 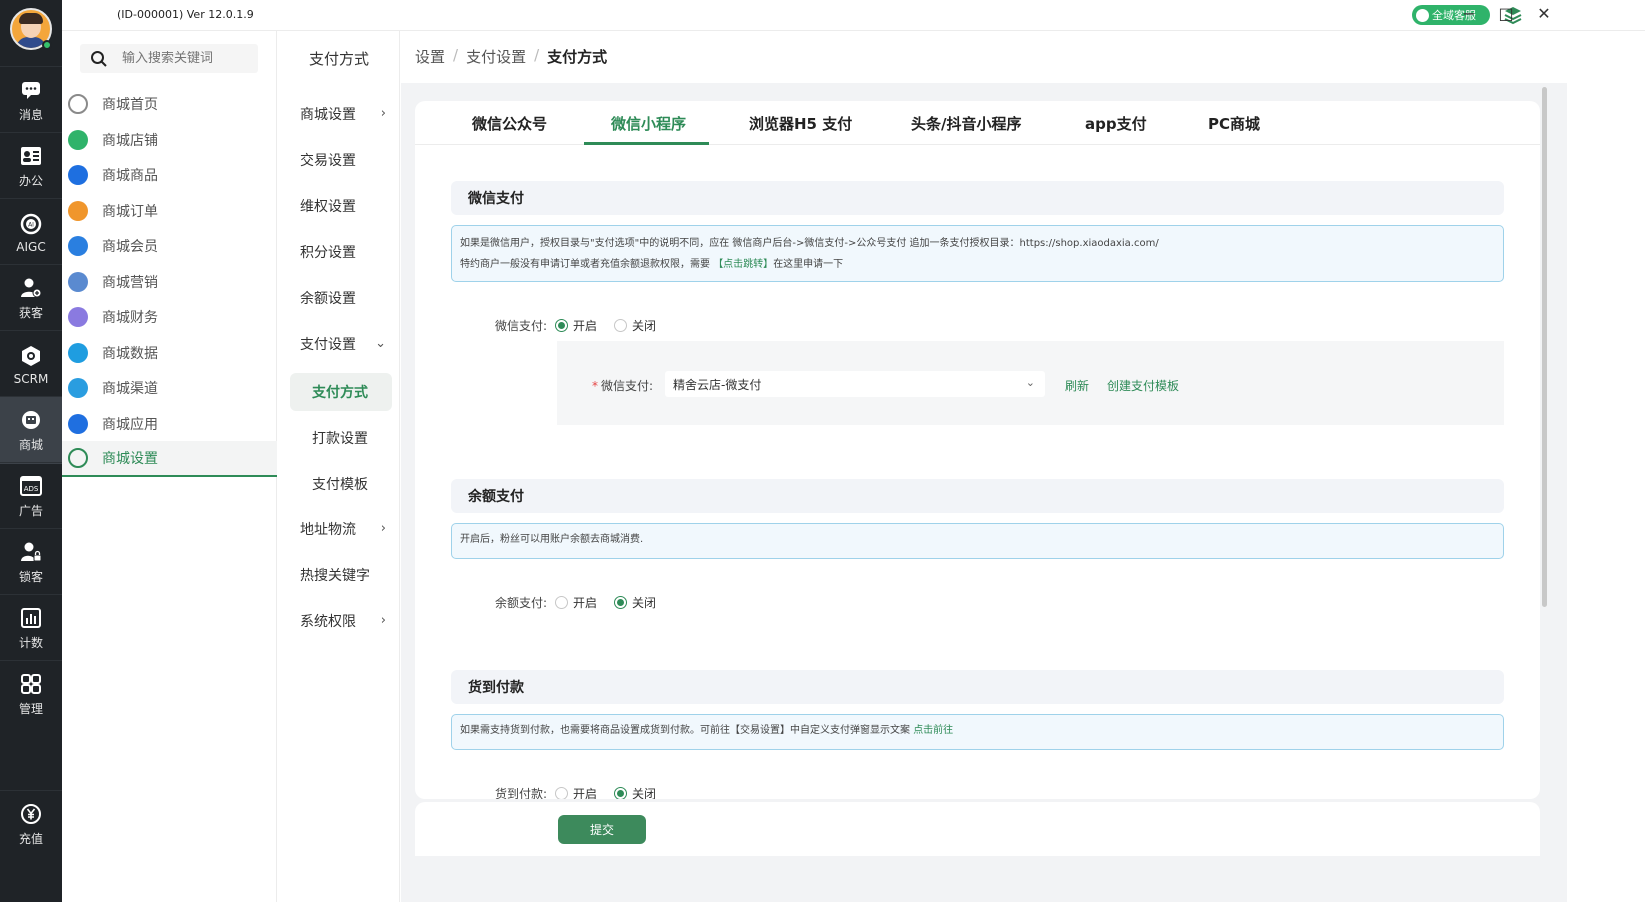 I want to click on chevron-right-icon: ›, so click(x=383, y=113).